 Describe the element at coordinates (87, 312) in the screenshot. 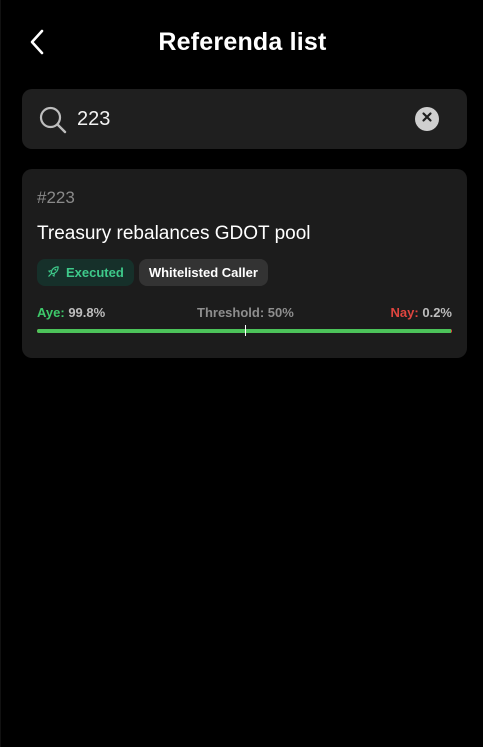

I see `aye-value: 99.8%` at that location.